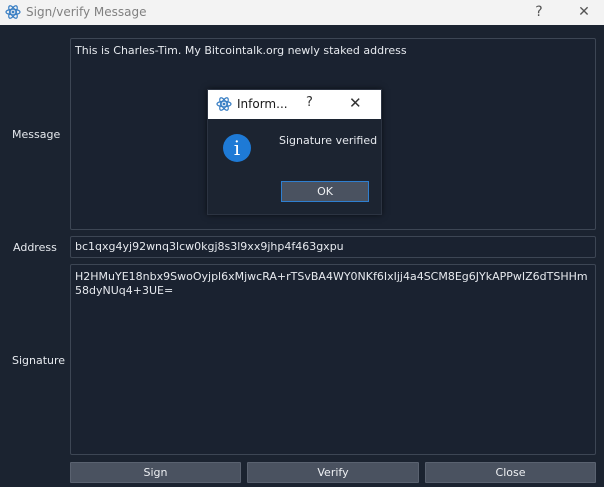 The width and height of the screenshot is (604, 487). I want to click on help-button: ?, so click(539, 12).